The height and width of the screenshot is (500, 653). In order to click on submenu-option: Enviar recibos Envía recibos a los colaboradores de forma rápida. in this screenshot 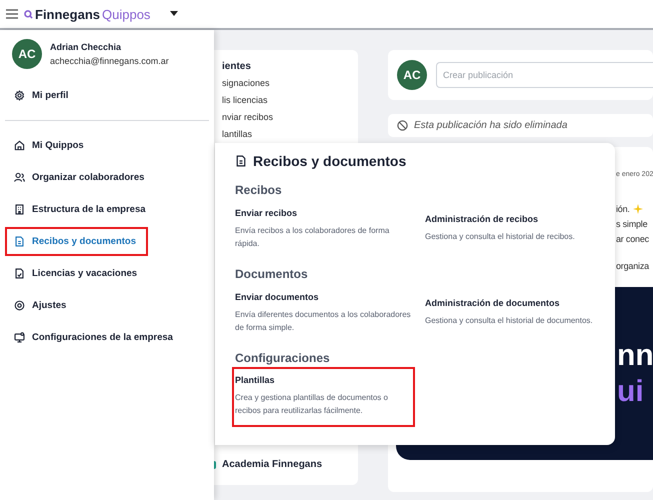, I will do `click(330, 229)`.